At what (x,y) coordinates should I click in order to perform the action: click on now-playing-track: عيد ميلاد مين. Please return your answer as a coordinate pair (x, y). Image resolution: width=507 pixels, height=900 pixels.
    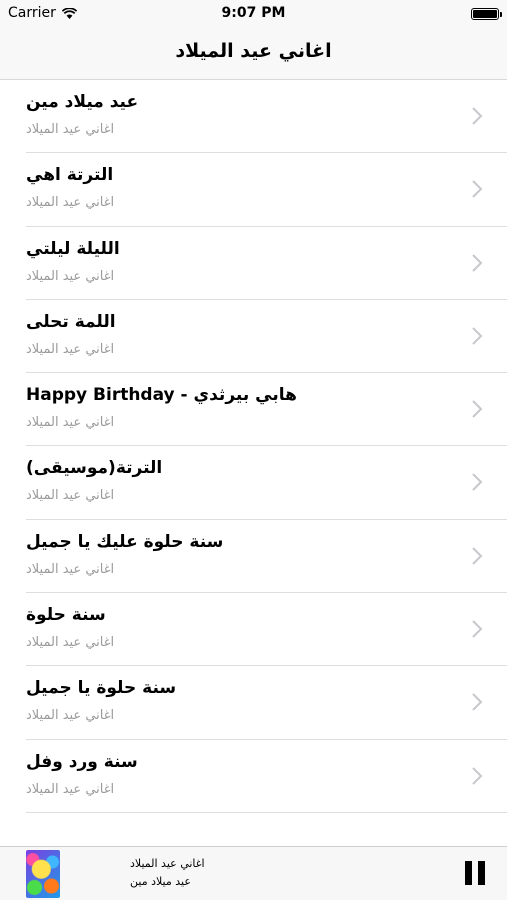
    Looking at the image, I should click on (160, 881).